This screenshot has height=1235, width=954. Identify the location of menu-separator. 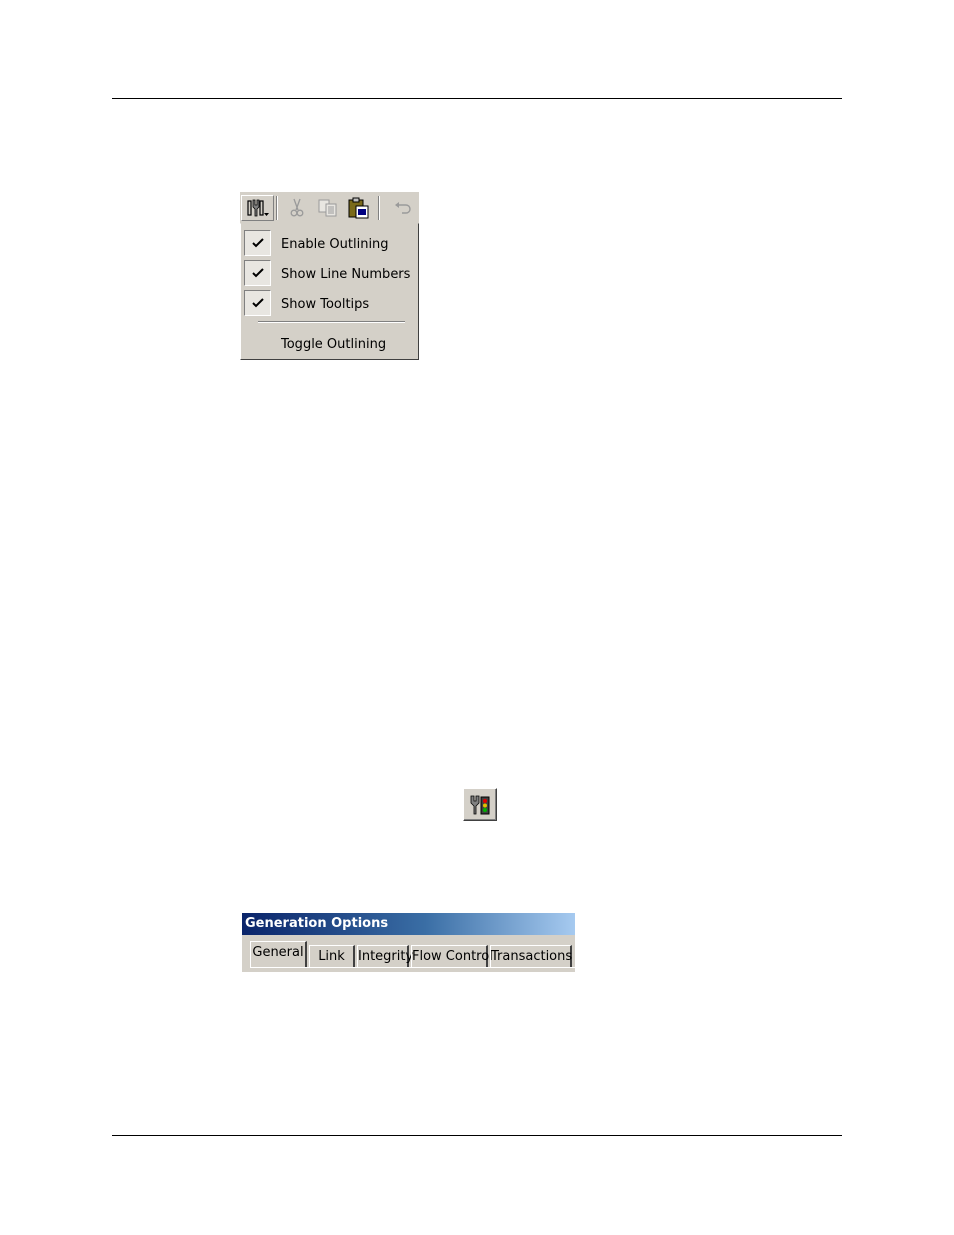
(331, 322).